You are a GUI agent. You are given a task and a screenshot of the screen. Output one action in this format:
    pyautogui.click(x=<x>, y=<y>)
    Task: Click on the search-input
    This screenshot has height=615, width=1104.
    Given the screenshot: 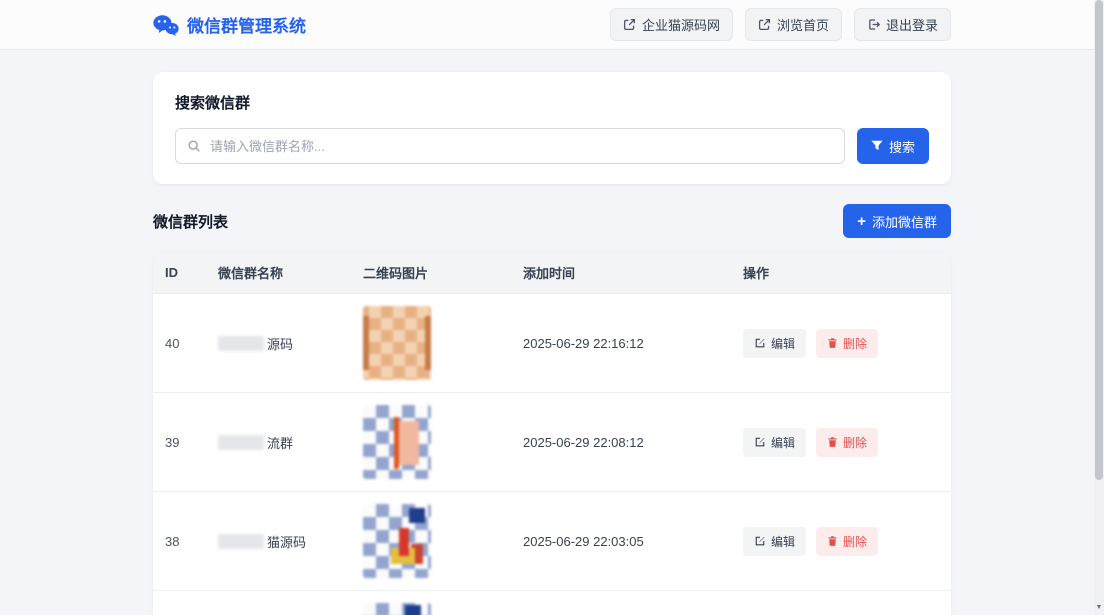 What is the action you would take?
    pyautogui.click(x=510, y=146)
    